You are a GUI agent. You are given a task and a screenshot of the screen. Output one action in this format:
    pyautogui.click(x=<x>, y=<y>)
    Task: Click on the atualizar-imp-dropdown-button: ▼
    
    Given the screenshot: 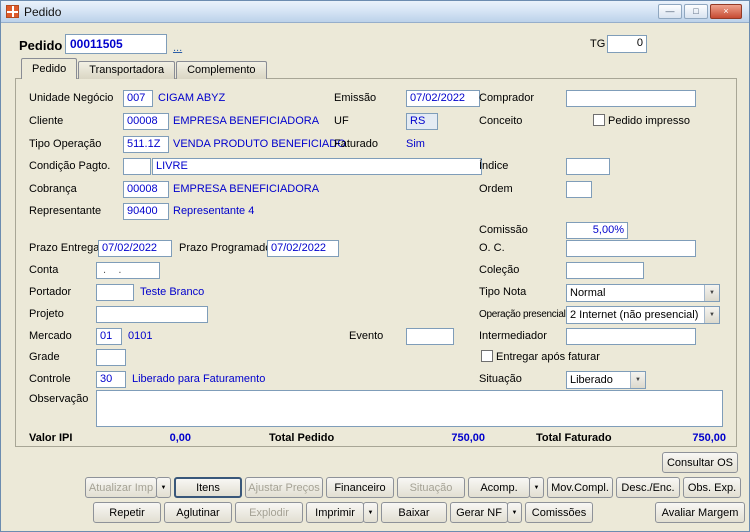 What is the action you would take?
    pyautogui.click(x=163, y=487)
    